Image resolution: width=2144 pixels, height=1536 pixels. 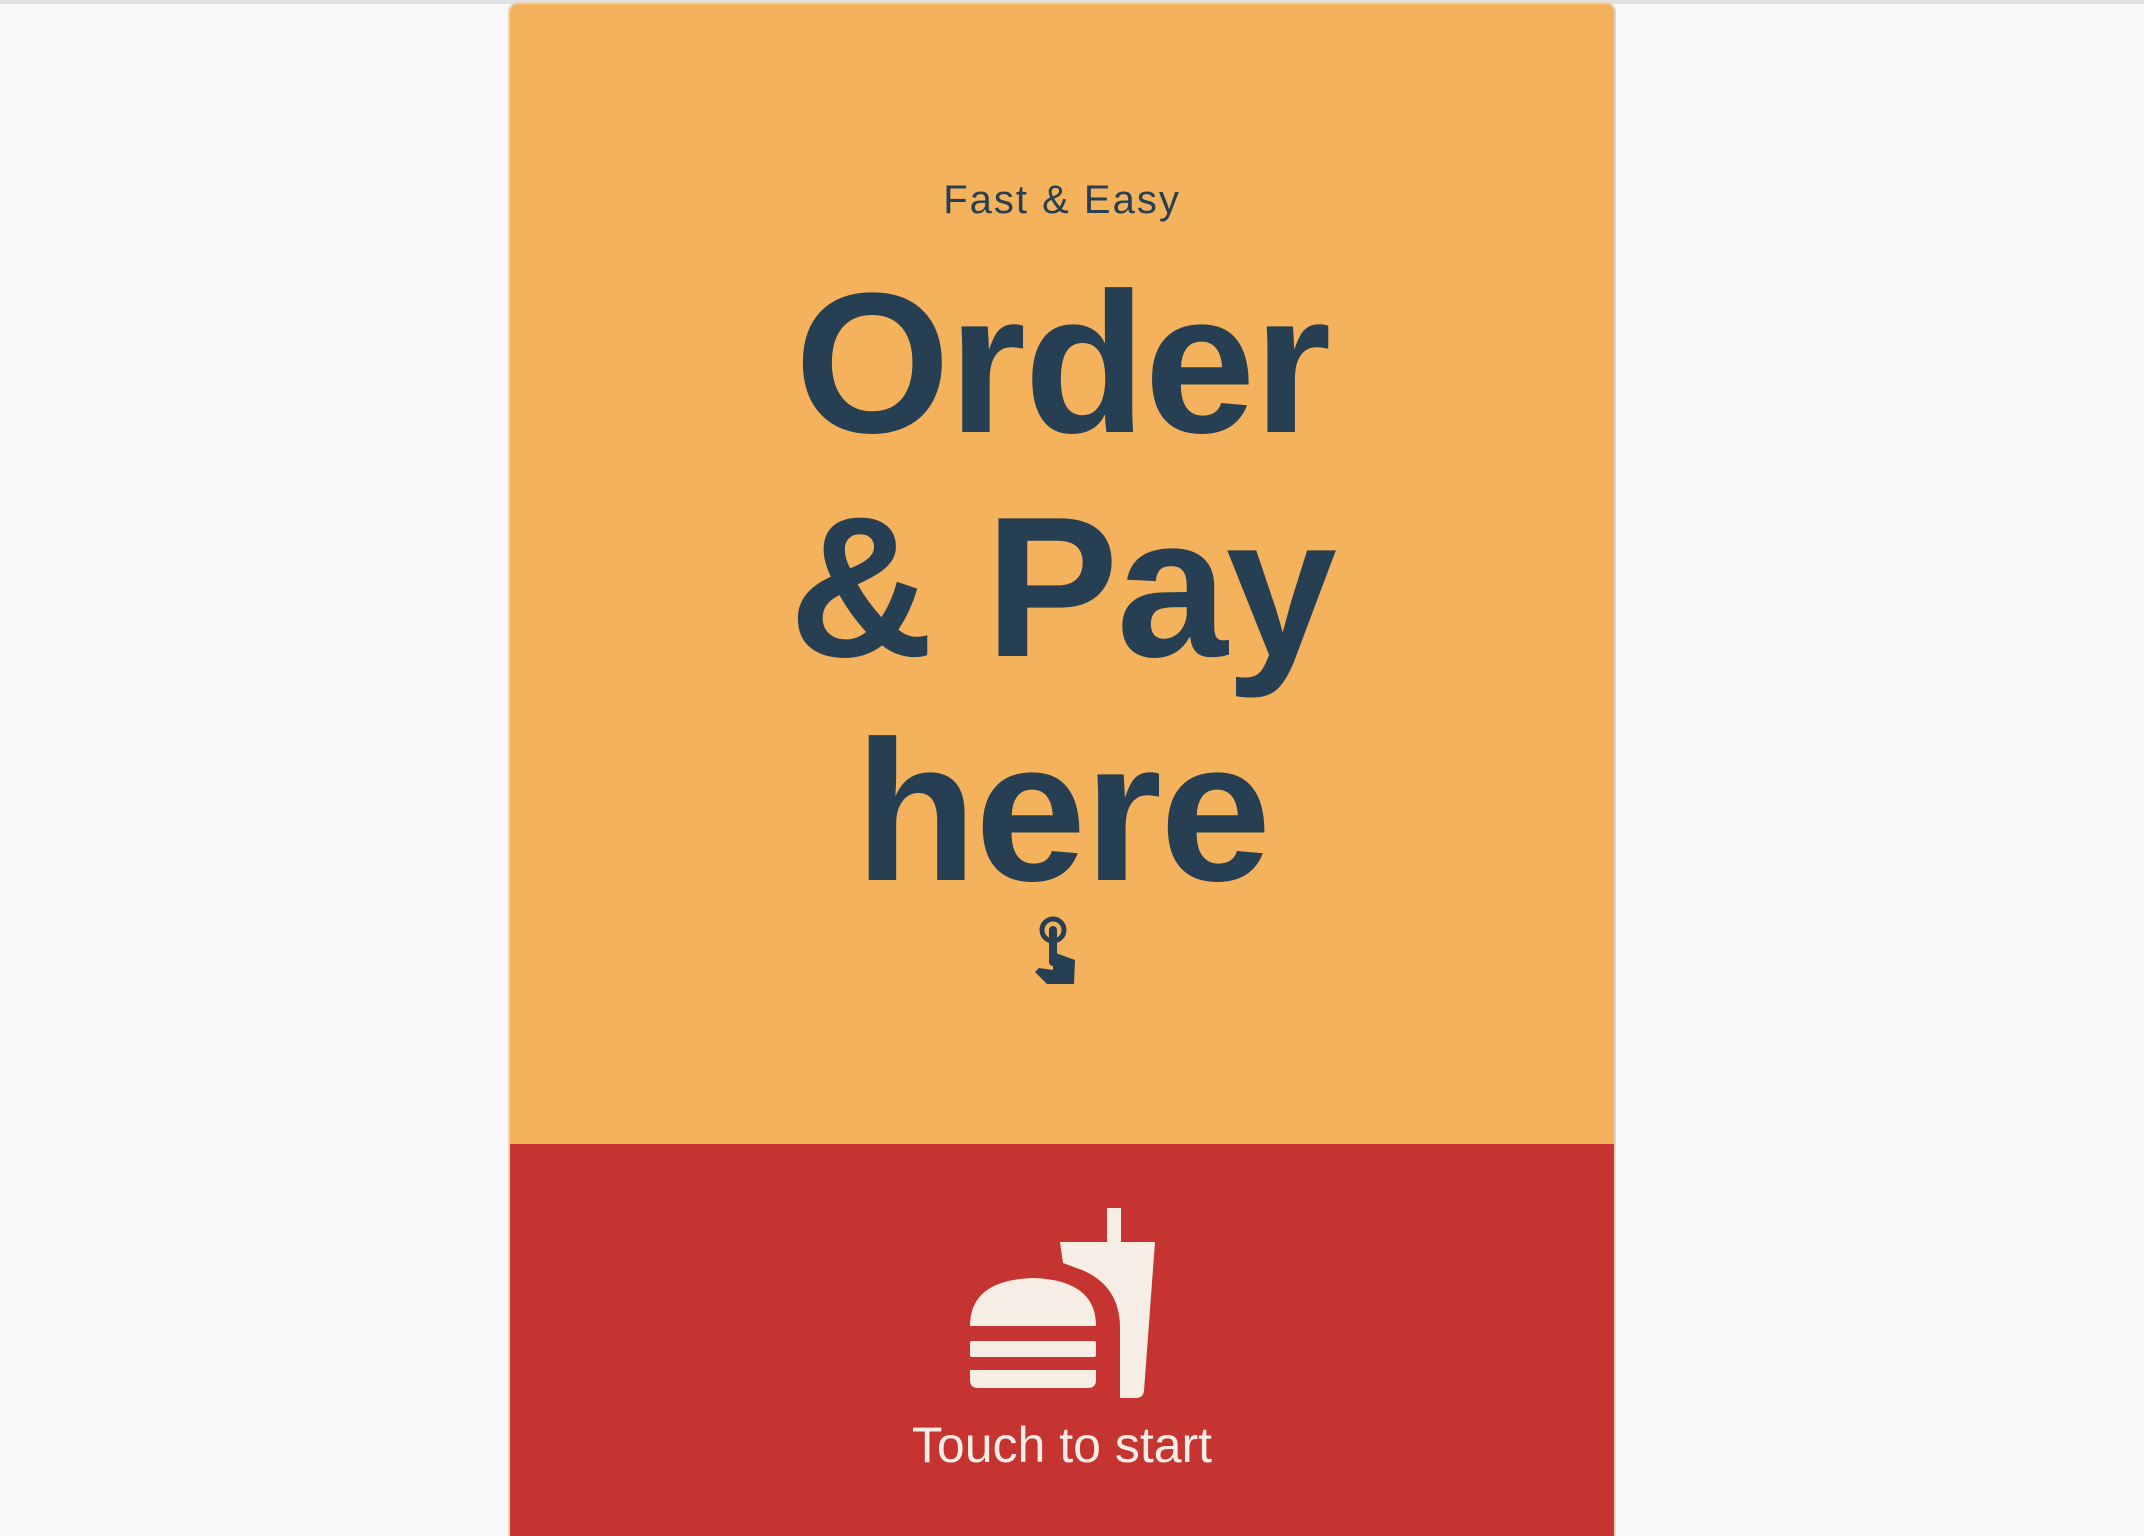 What do you see at coordinates (1062, 1303) in the screenshot?
I see `burger-and-drink-icon` at bounding box center [1062, 1303].